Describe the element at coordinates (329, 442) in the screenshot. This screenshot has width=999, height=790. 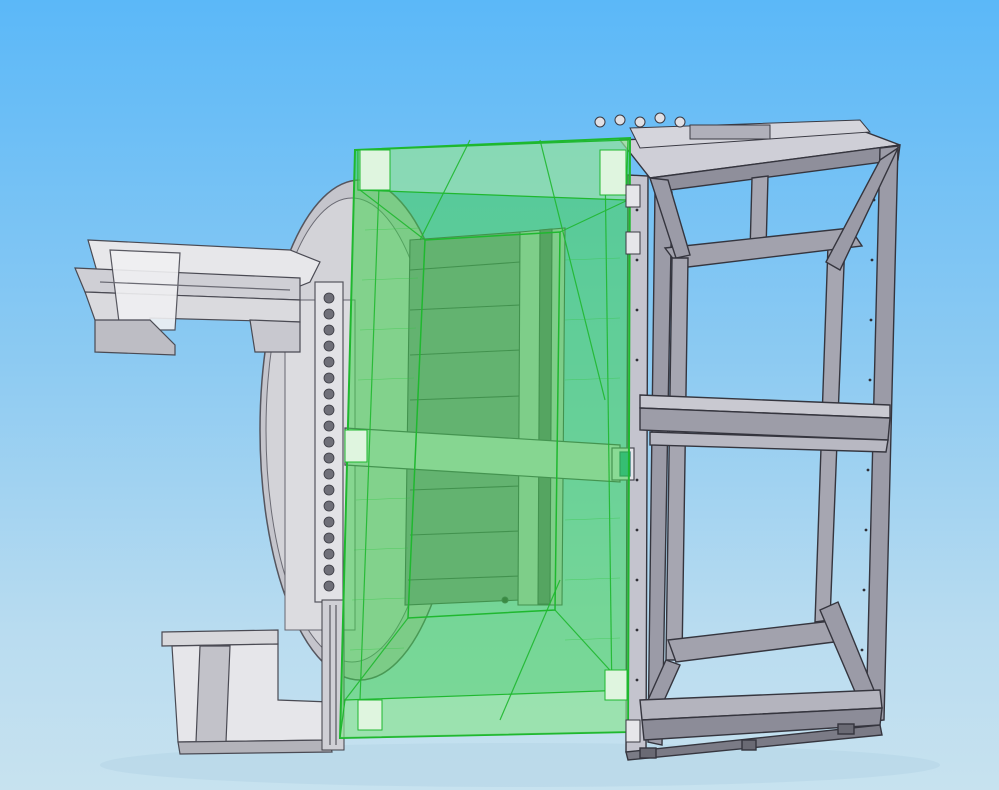
I see `sensor-column` at that location.